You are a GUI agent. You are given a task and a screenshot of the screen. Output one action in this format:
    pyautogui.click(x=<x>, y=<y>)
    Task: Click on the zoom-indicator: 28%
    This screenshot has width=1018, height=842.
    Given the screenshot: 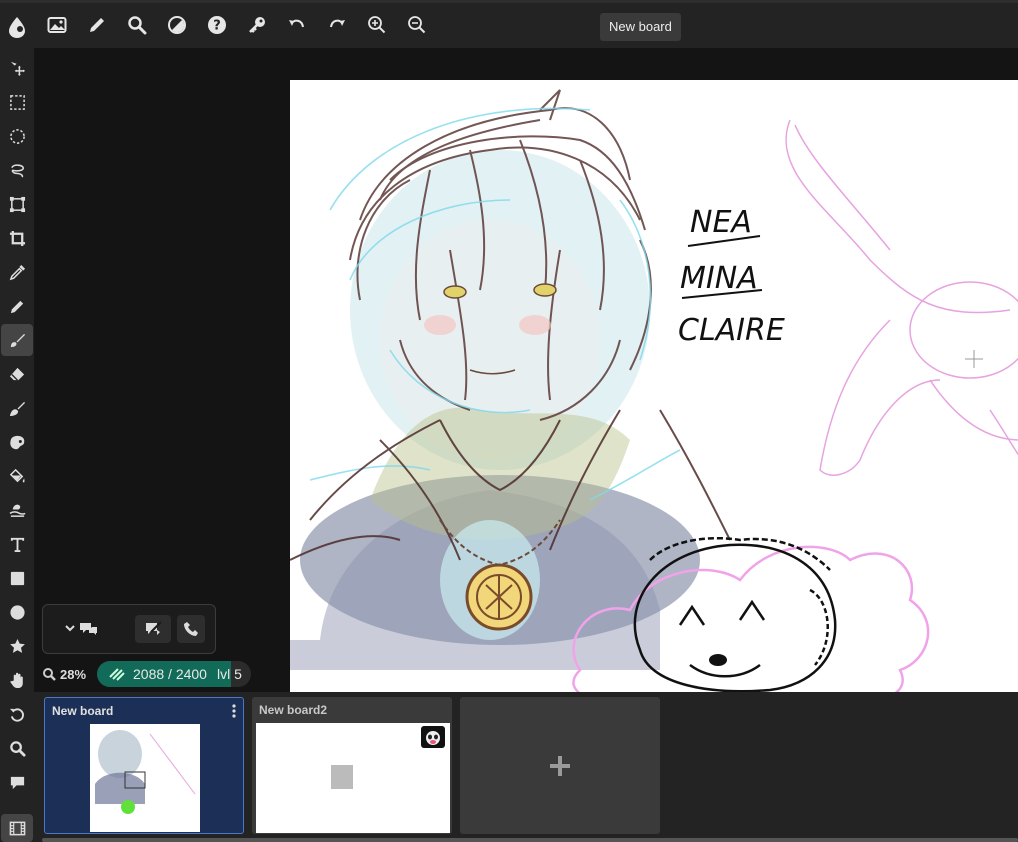 What is the action you would take?
    pyautogui.click(x=64, y=674)
    